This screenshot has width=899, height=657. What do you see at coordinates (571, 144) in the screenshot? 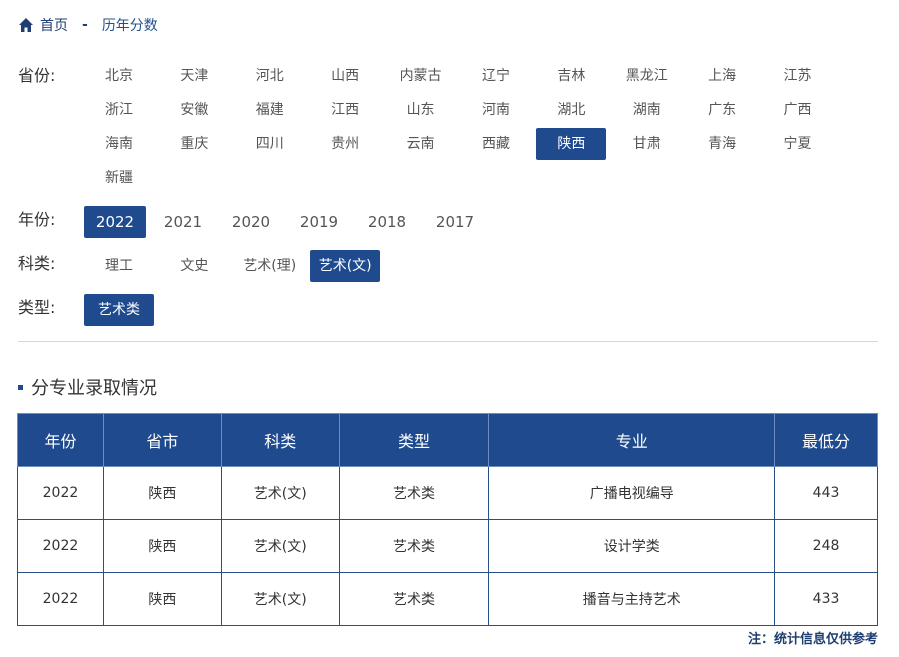
I see `province-option: 陕西` at bounding box center [571, 144].